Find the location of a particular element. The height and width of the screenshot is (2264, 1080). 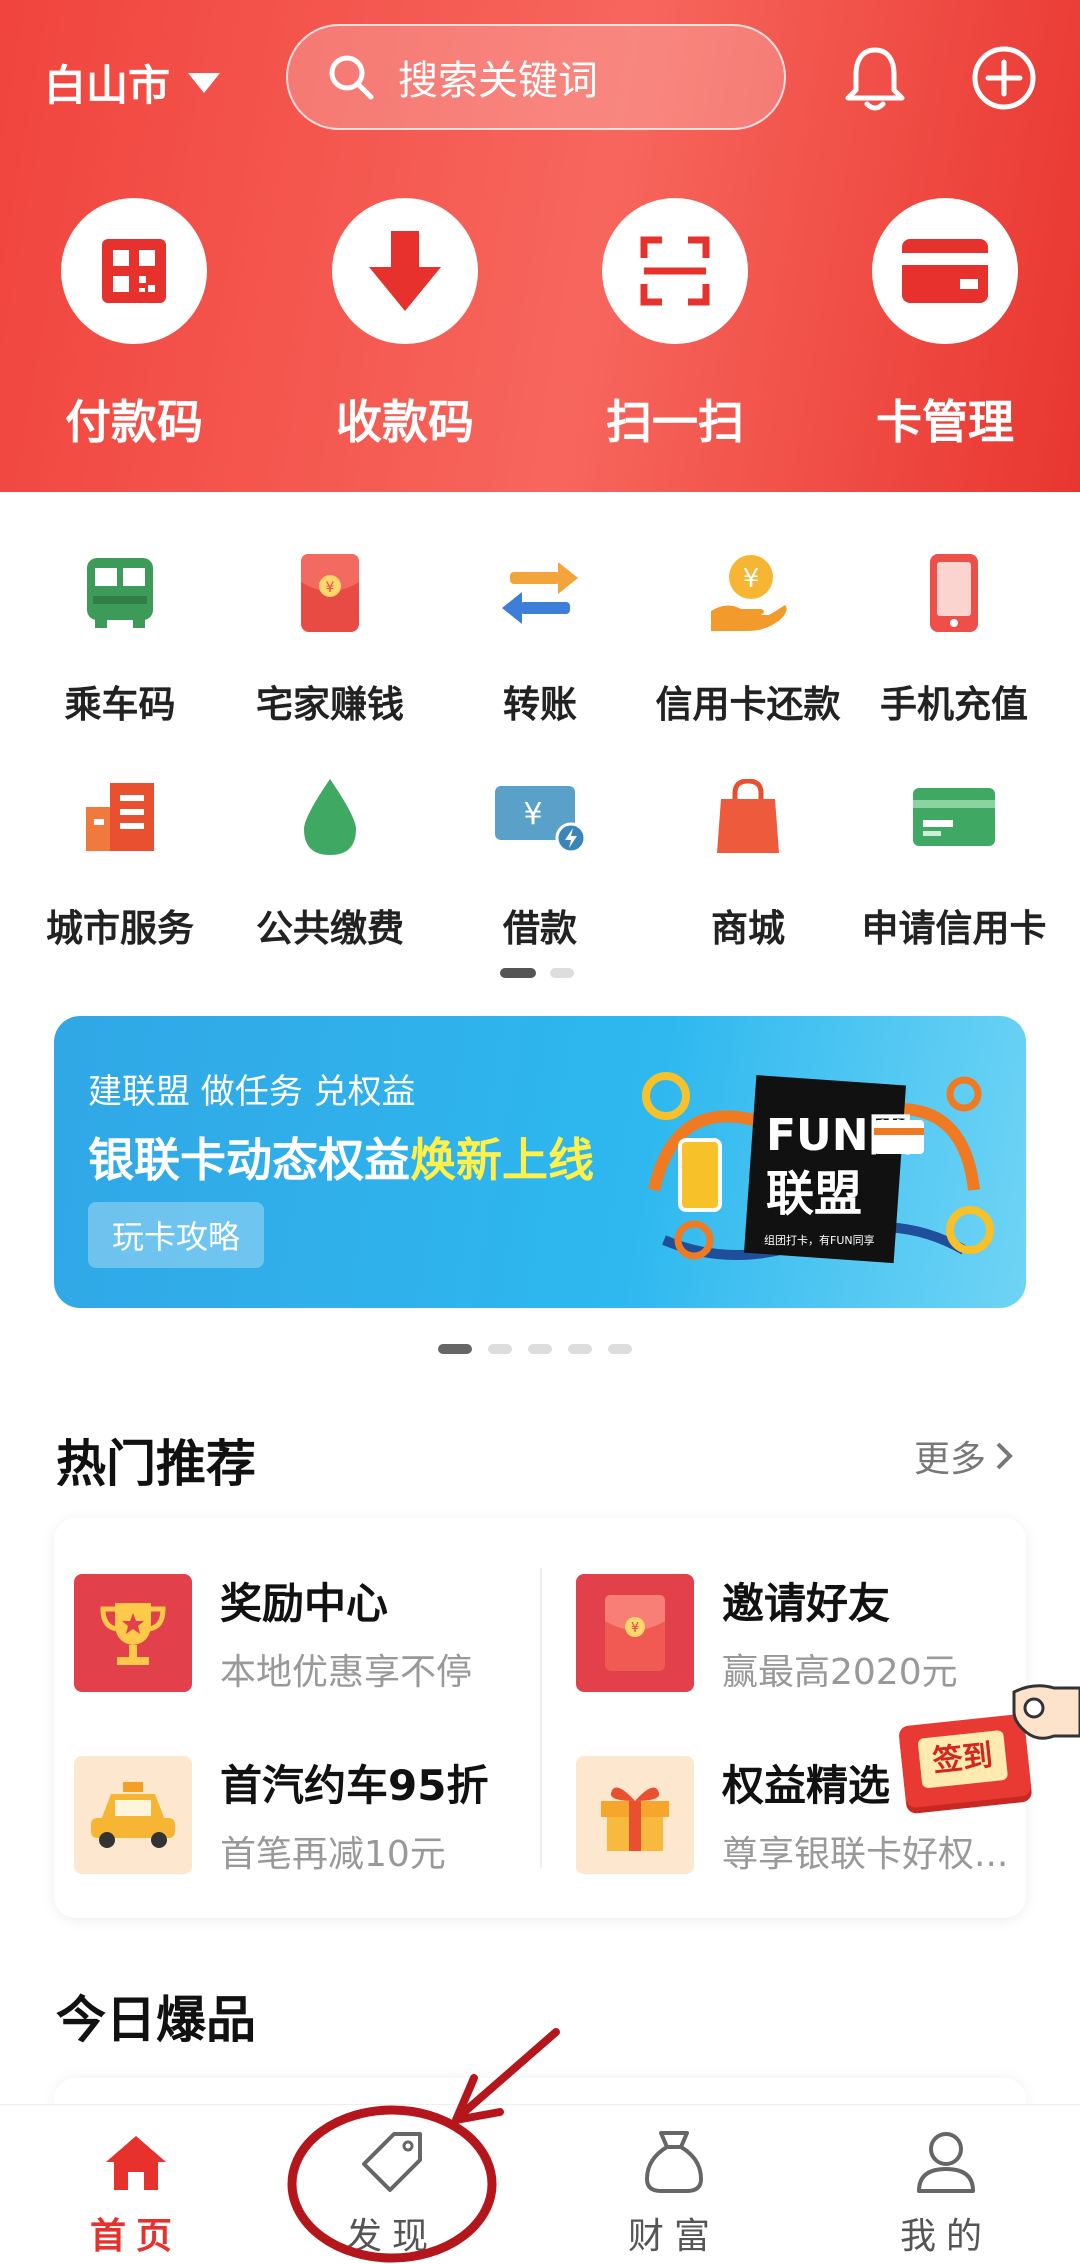

rec-desc: 赢最高2020元 is located at coordinates (840, 1672).